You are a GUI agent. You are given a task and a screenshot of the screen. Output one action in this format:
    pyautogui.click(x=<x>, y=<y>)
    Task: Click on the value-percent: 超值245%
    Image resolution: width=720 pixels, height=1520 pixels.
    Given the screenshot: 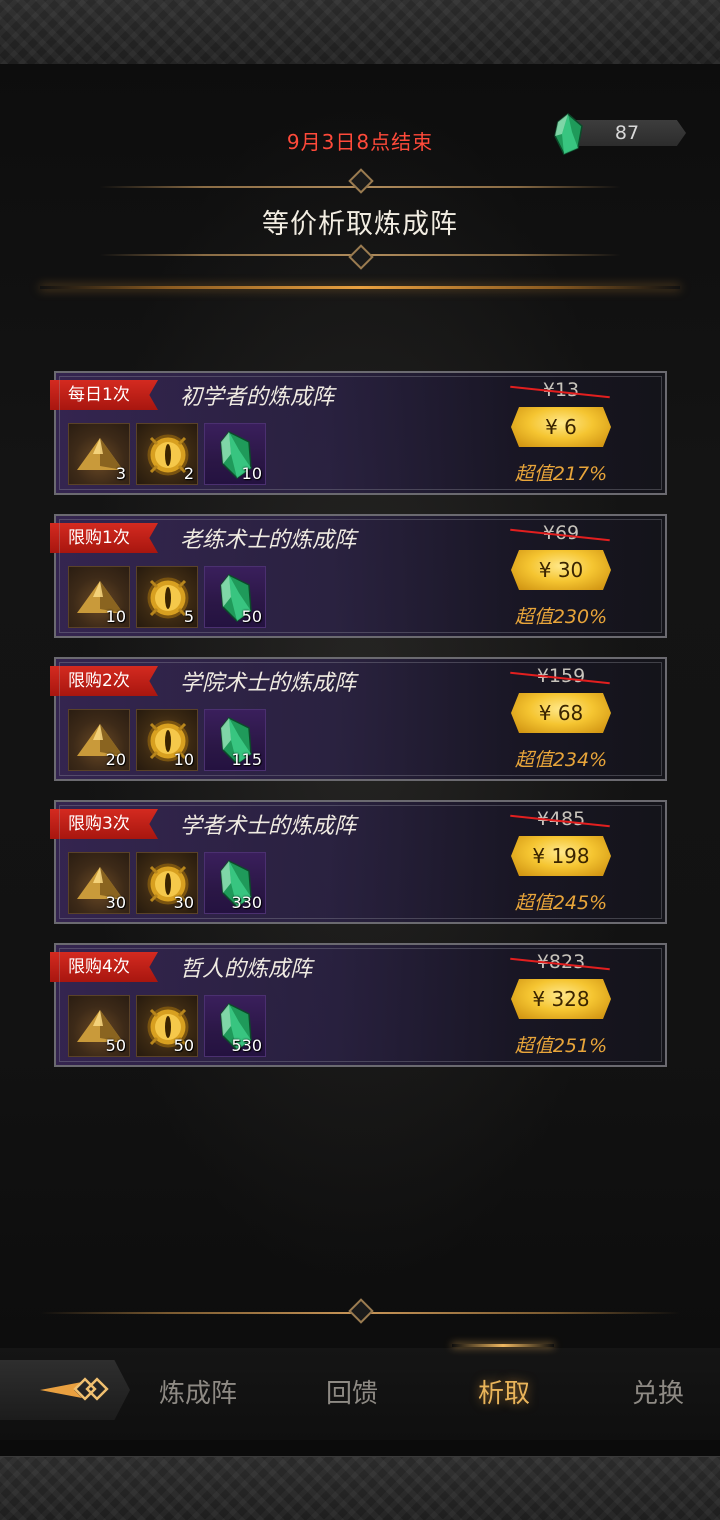 What is the action you would take?
    pyautogui.click(x=561, y=903)
    